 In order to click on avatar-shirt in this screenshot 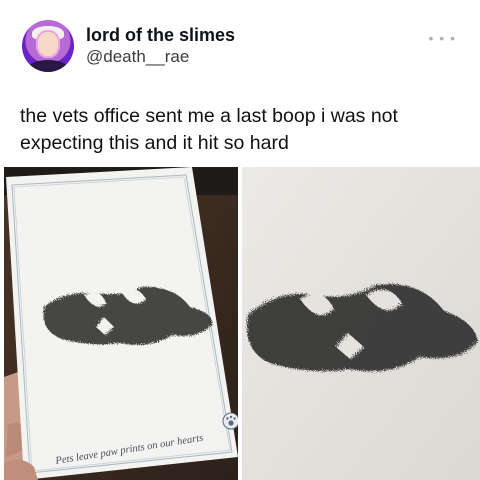, I will do `click(48, 66)`.